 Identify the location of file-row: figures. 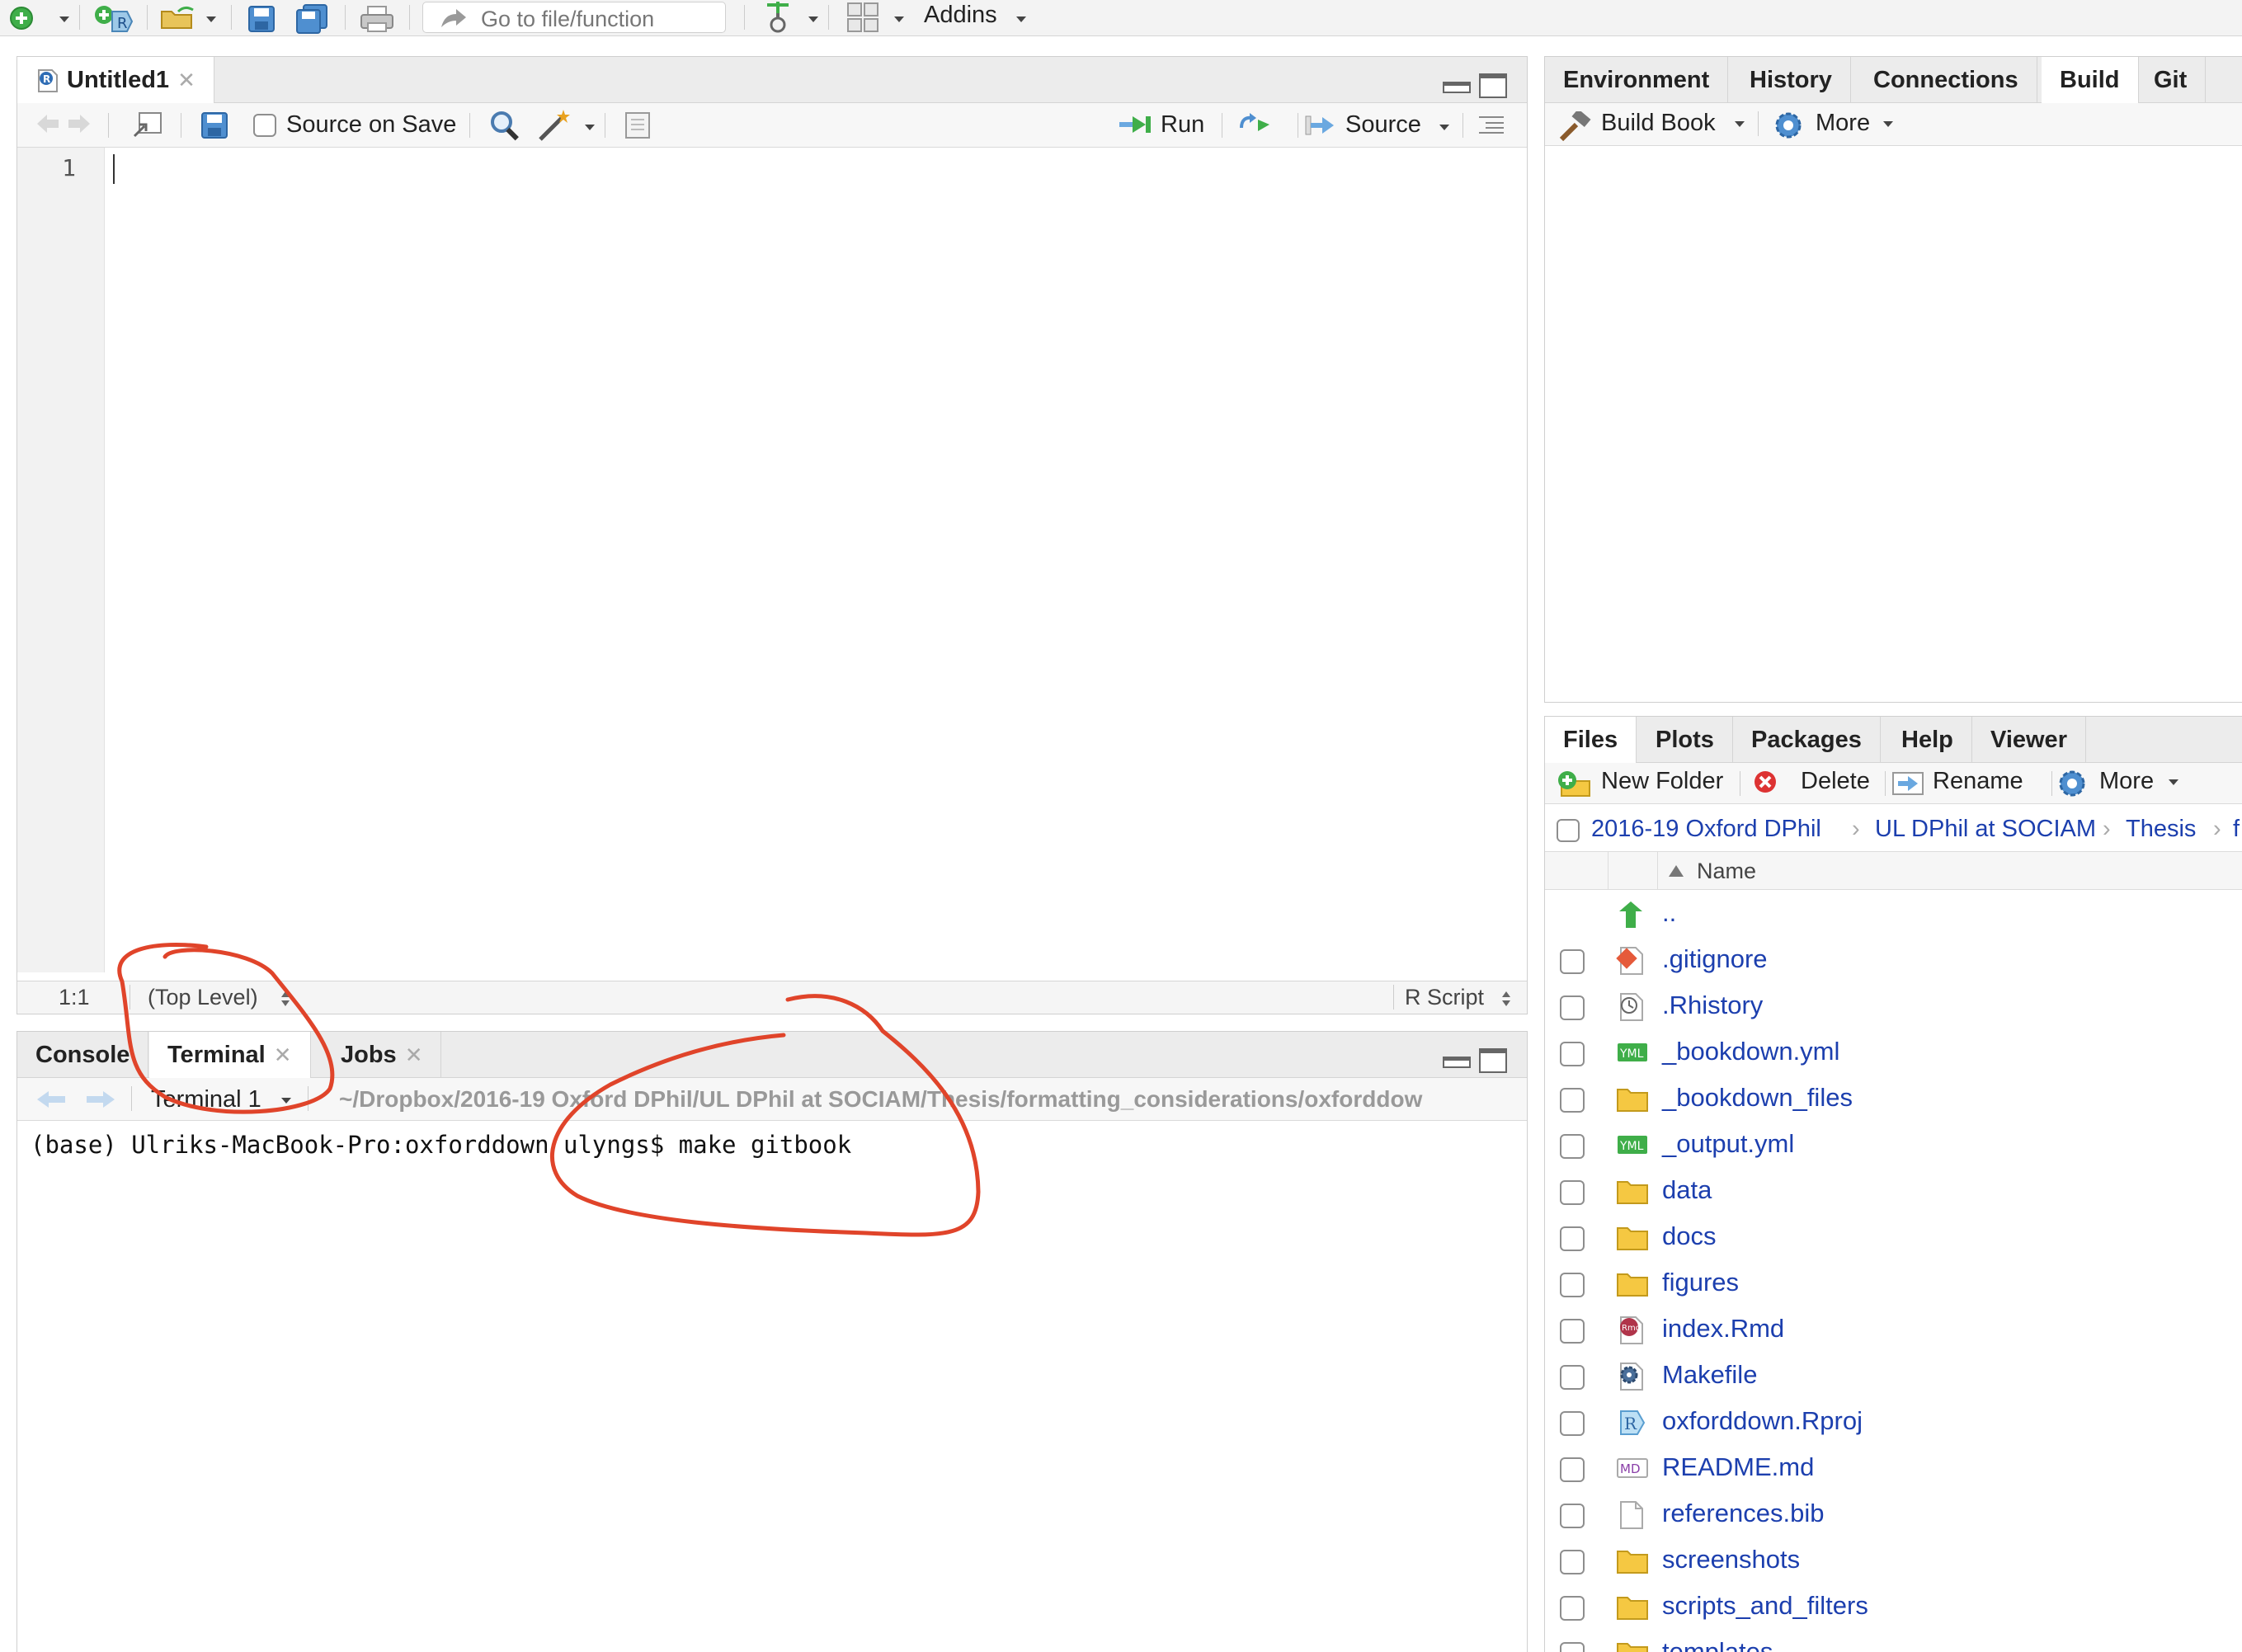
(1893, 1284).